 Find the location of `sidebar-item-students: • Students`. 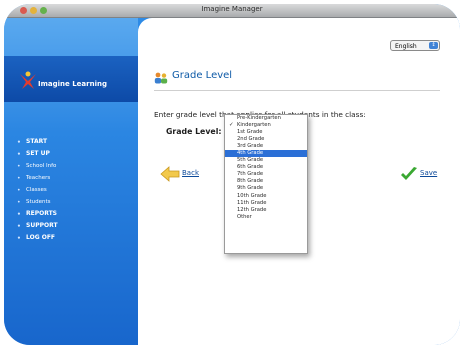

sidebar-item-students: • Students is located at coordinates (37, 202).